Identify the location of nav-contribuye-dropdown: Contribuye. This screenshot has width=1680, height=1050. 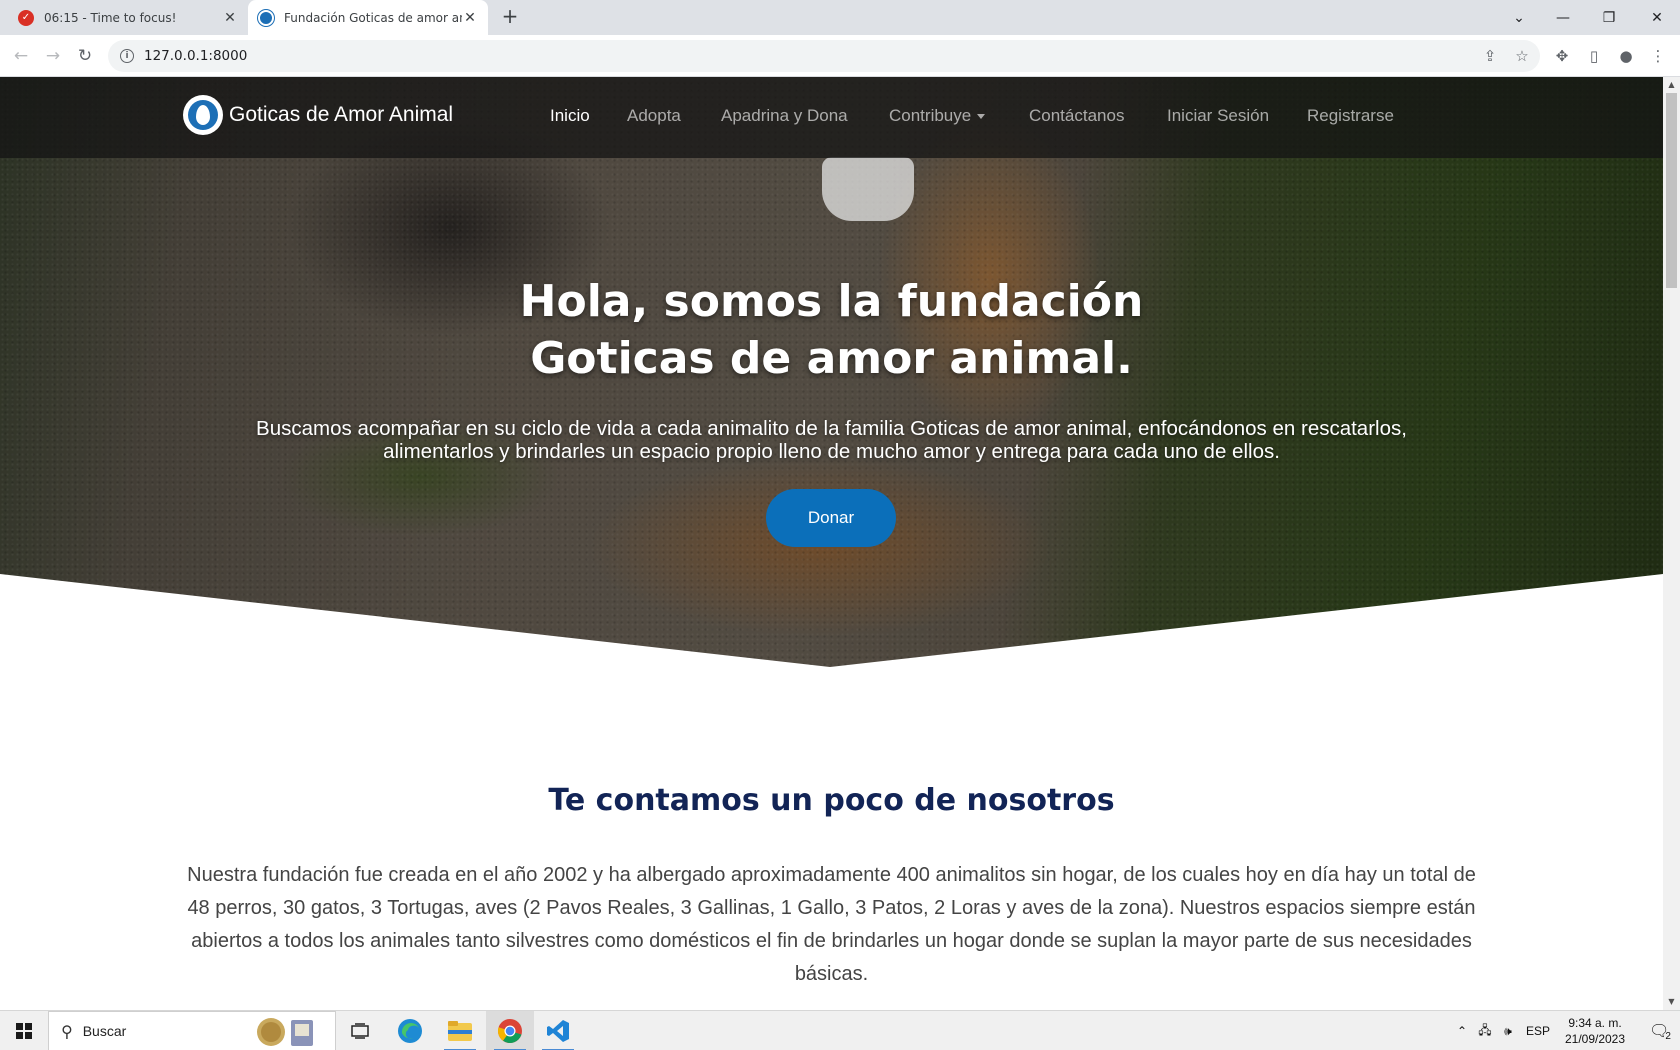
(937, 116).